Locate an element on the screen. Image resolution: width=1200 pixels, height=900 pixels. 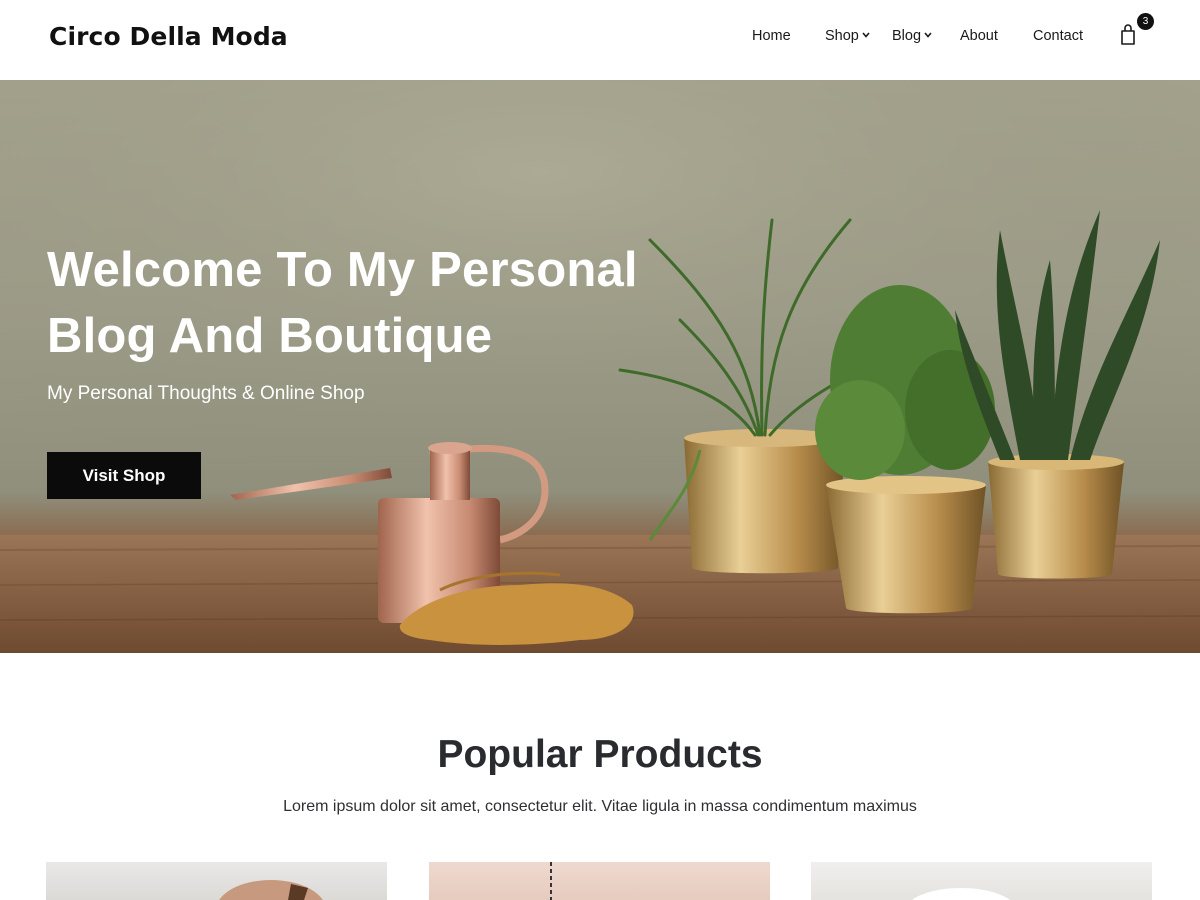
nav-home: Home is located at coordinates (771, 36).